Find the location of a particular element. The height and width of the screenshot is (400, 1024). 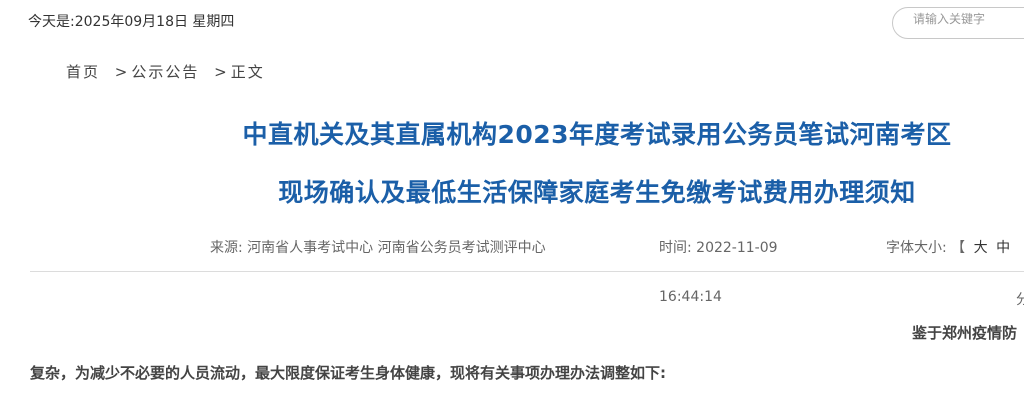

article-source: 来源: 河南省人事考试中心 河南省公务员考试测评中心 is located at coordinates (378, 247).